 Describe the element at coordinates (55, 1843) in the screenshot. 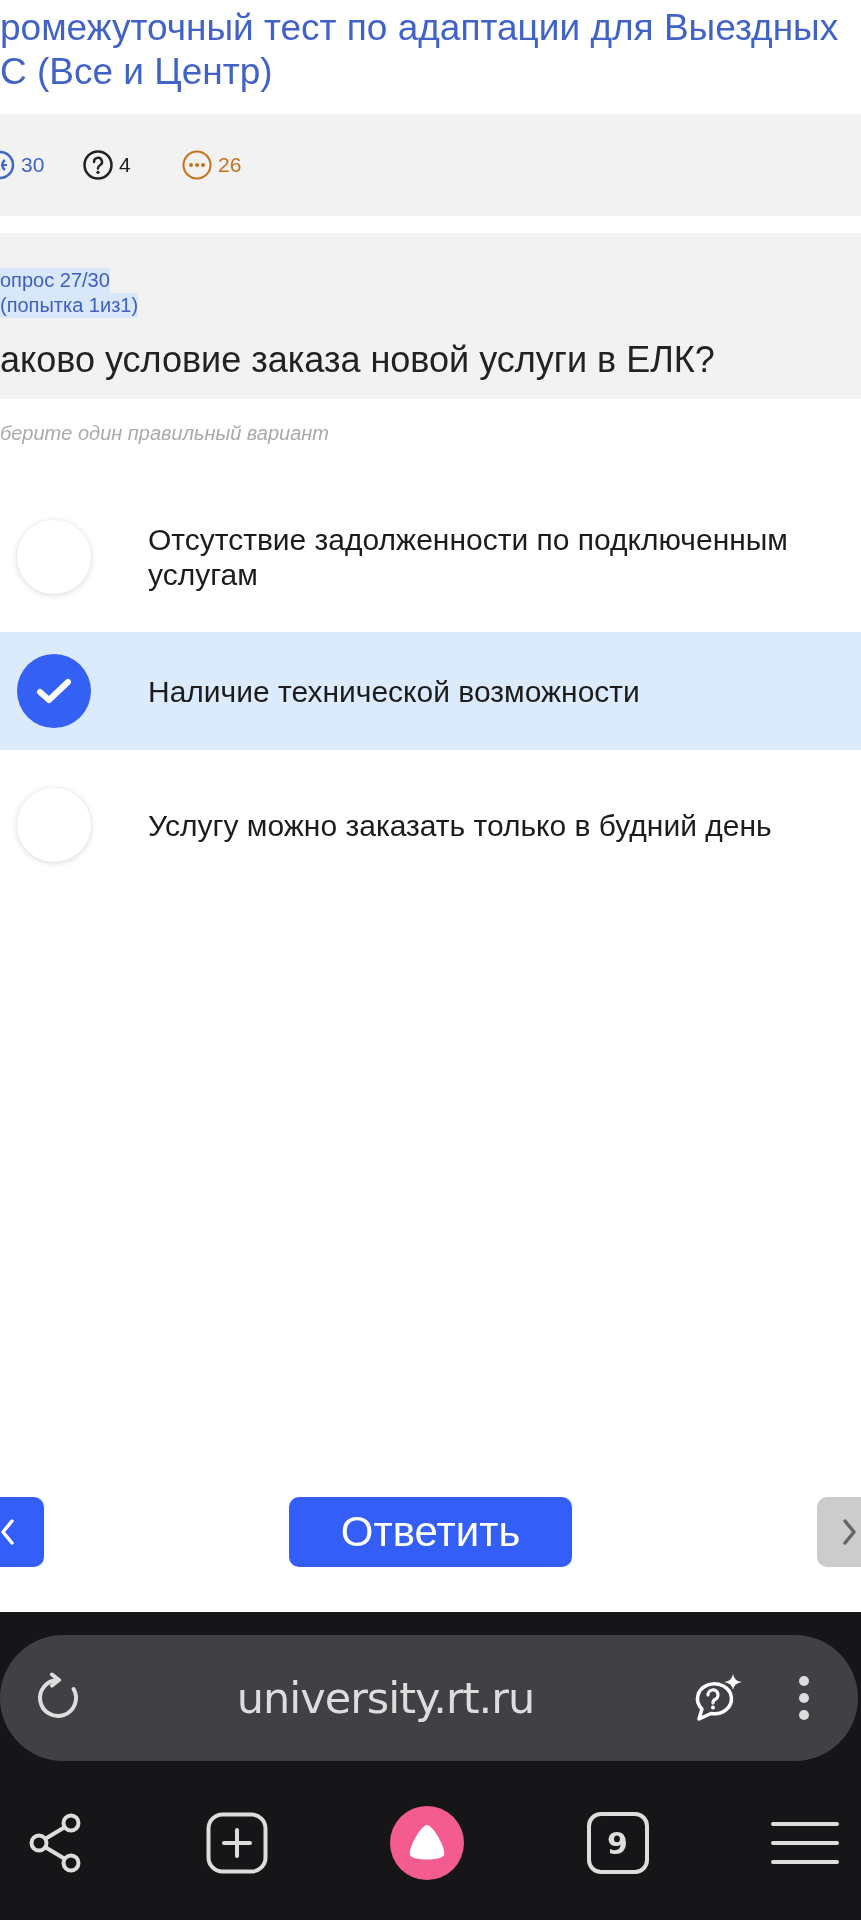

I see `share-icon` at that location.